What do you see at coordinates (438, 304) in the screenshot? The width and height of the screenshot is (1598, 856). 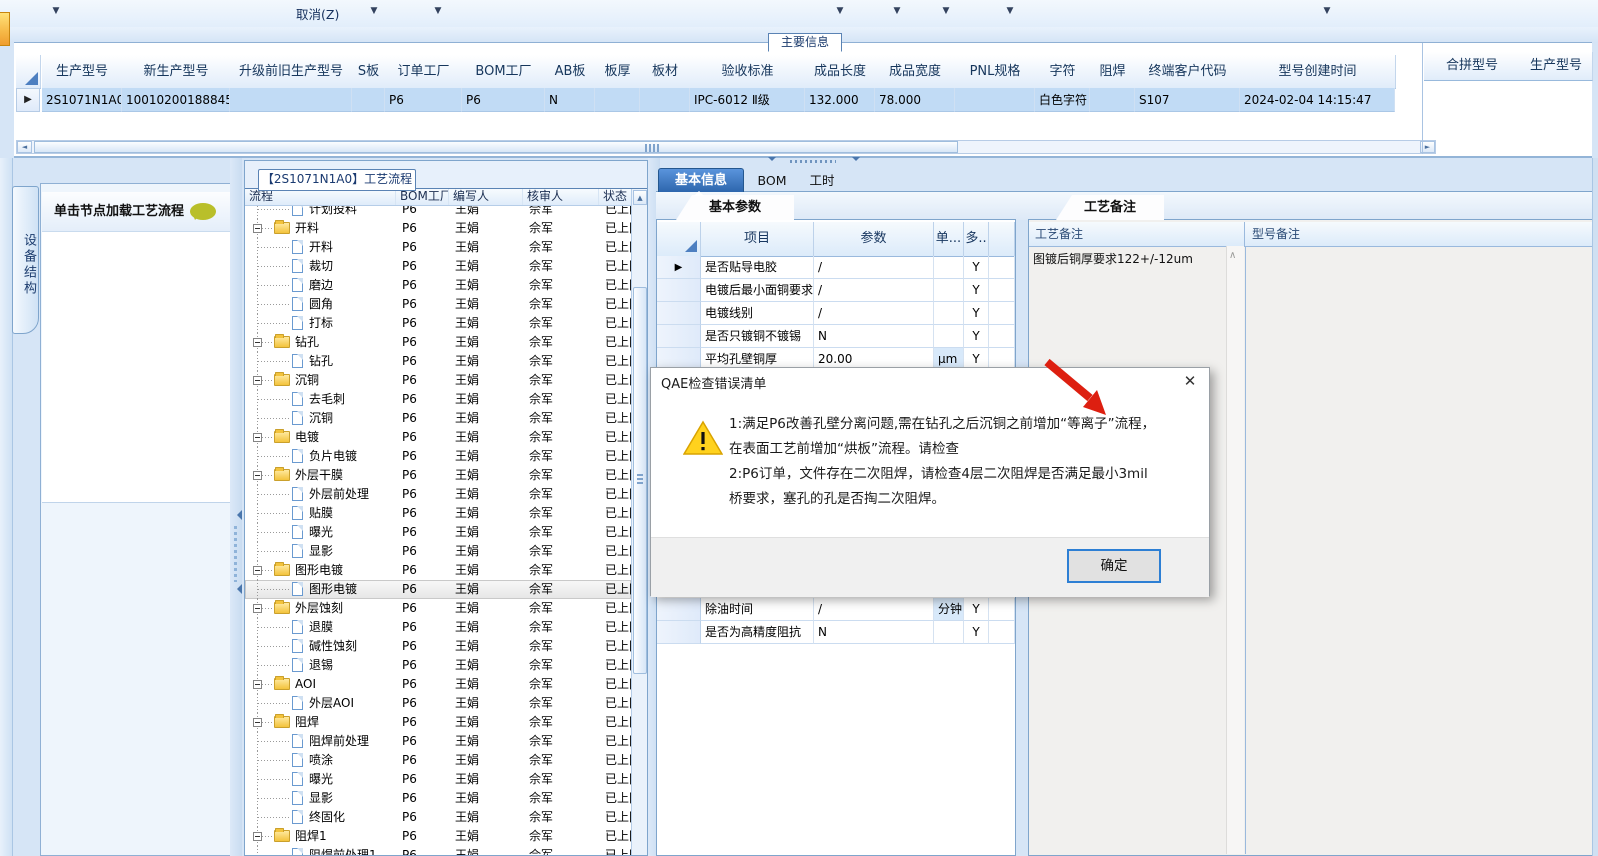 I see `tree-row: 圆角 P6 王娟 佘军 已上网` at bounding box center [438, 304].